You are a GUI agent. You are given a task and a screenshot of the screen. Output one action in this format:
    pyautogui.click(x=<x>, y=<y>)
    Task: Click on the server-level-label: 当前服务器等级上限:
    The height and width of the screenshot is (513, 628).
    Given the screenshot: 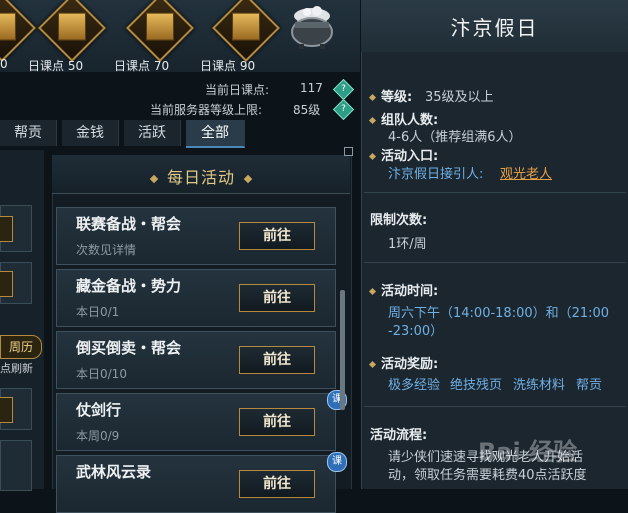 What is the action you would take?
    pyautogui.click(x=206, y=110)
    